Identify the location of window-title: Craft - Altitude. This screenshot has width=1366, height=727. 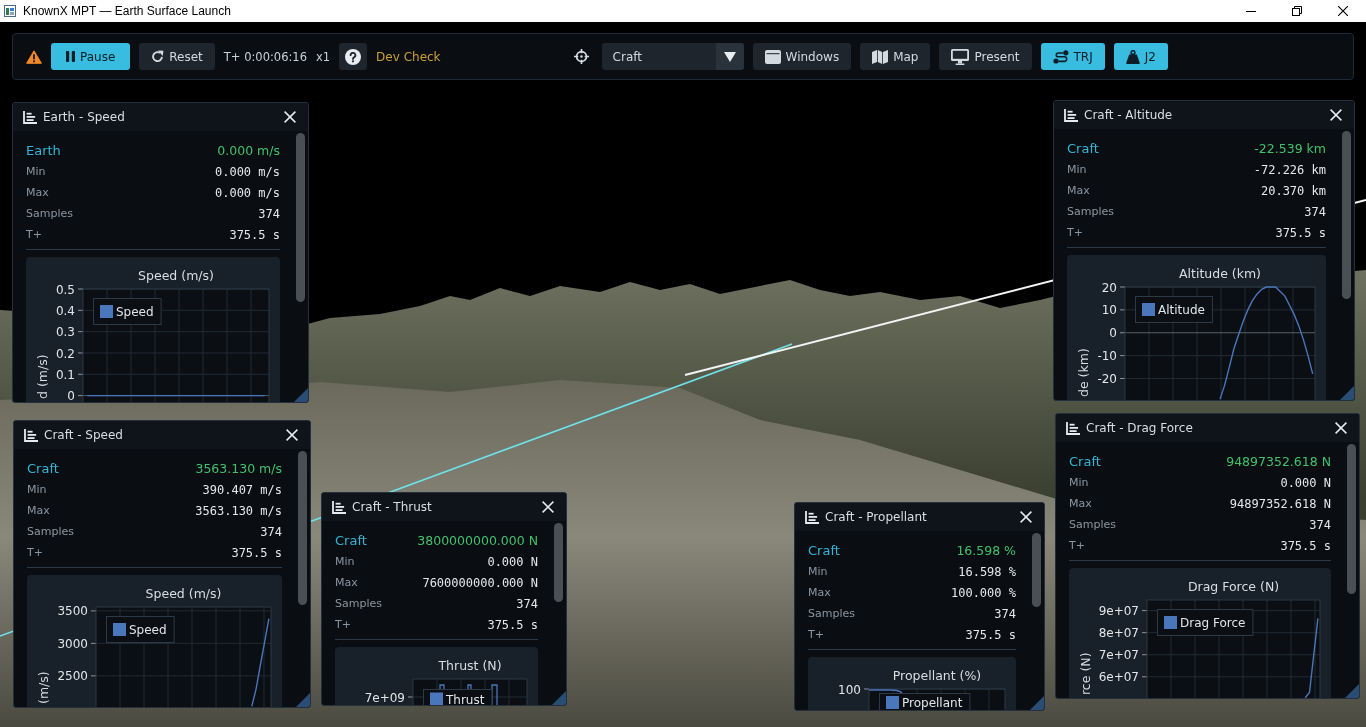
(1129, 115).